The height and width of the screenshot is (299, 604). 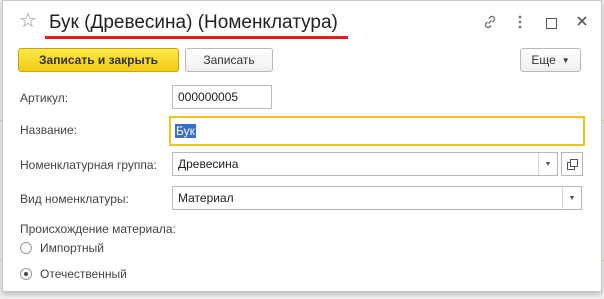 What do you see at coordinates (520, 23) in the screenshot?
I see `more-vertical-icon` at bounding box center [520, 23].